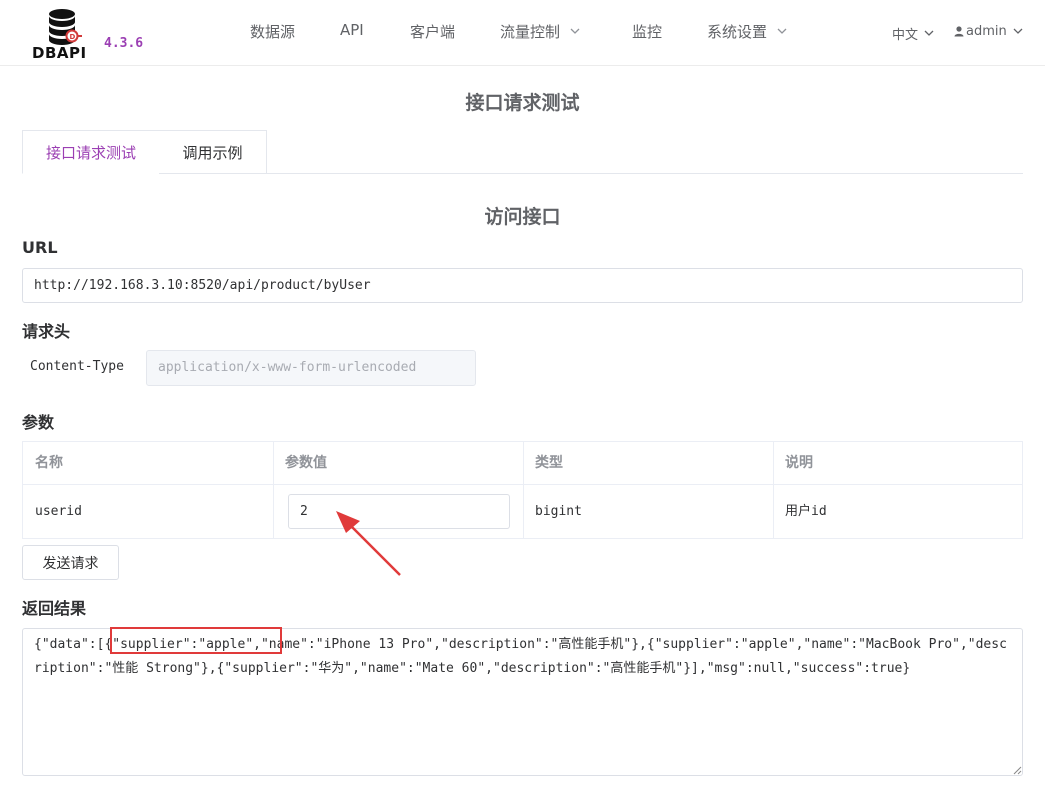 This screenshot has width=1045, height=810. What do you see at coordinates (73, 37) in the screenshot?
I see `svg-text: D` at bounding box center [73, 37].